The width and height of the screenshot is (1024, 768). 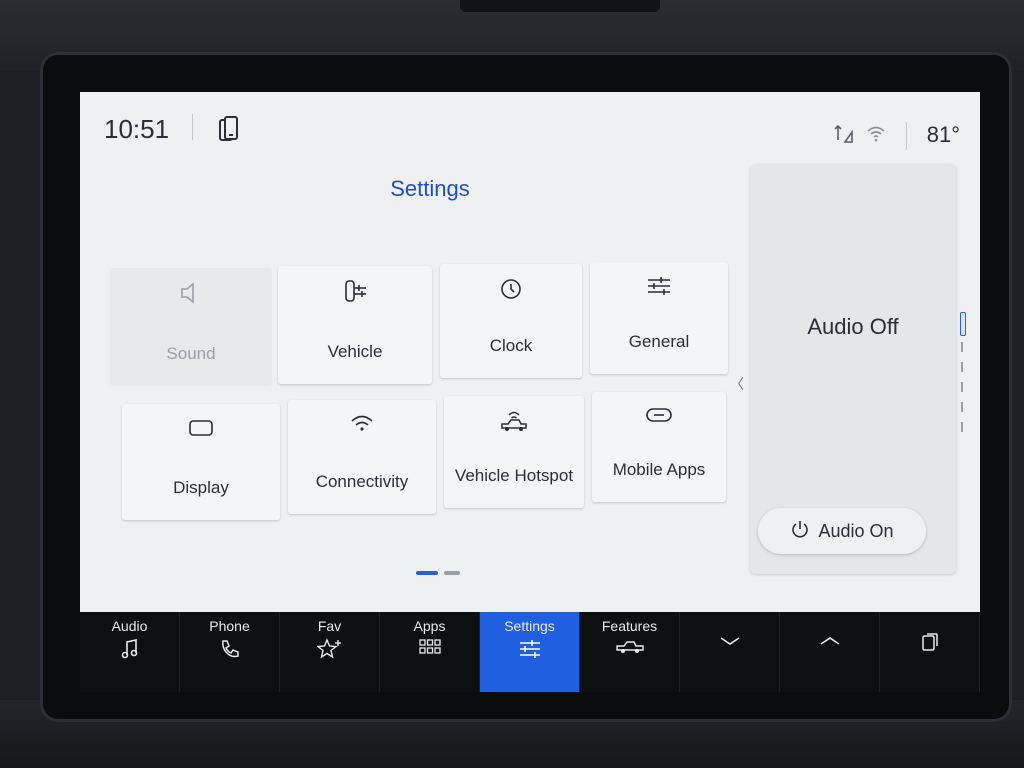 I want to click on nav-audio: Audio, so click(x=130, y=652).